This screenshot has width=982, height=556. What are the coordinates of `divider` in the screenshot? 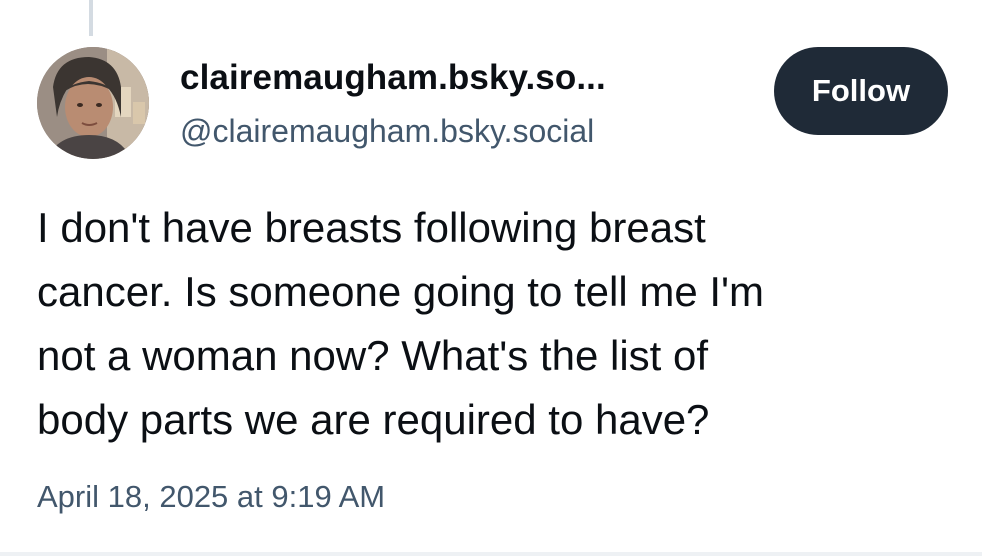 It's located at (491, 554).